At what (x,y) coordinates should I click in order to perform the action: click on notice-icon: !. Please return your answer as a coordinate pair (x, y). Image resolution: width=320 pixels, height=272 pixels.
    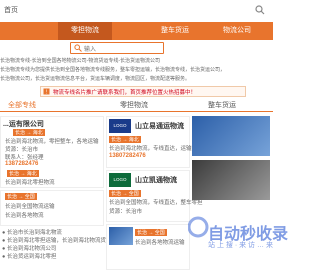
    Looking at the image, I should click on (46, 91).